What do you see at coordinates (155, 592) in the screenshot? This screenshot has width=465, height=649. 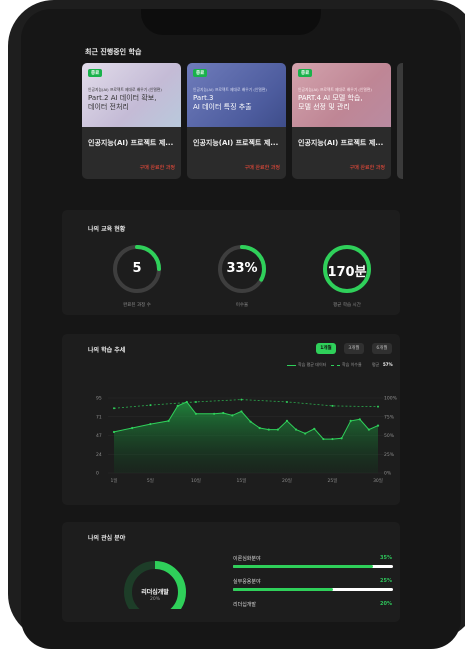 I see `donut-label: 리더십개발` at bounding box center [155, 592].